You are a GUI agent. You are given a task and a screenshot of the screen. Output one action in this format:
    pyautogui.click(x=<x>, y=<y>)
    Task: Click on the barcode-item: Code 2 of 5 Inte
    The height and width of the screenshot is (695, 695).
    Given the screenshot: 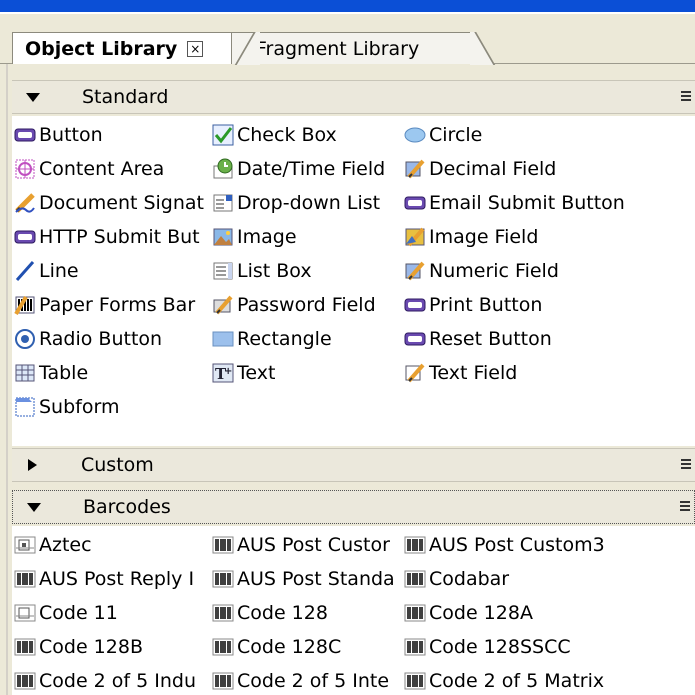 What is the action you would take?
    pyautogui.click(x=308, y=680)
    